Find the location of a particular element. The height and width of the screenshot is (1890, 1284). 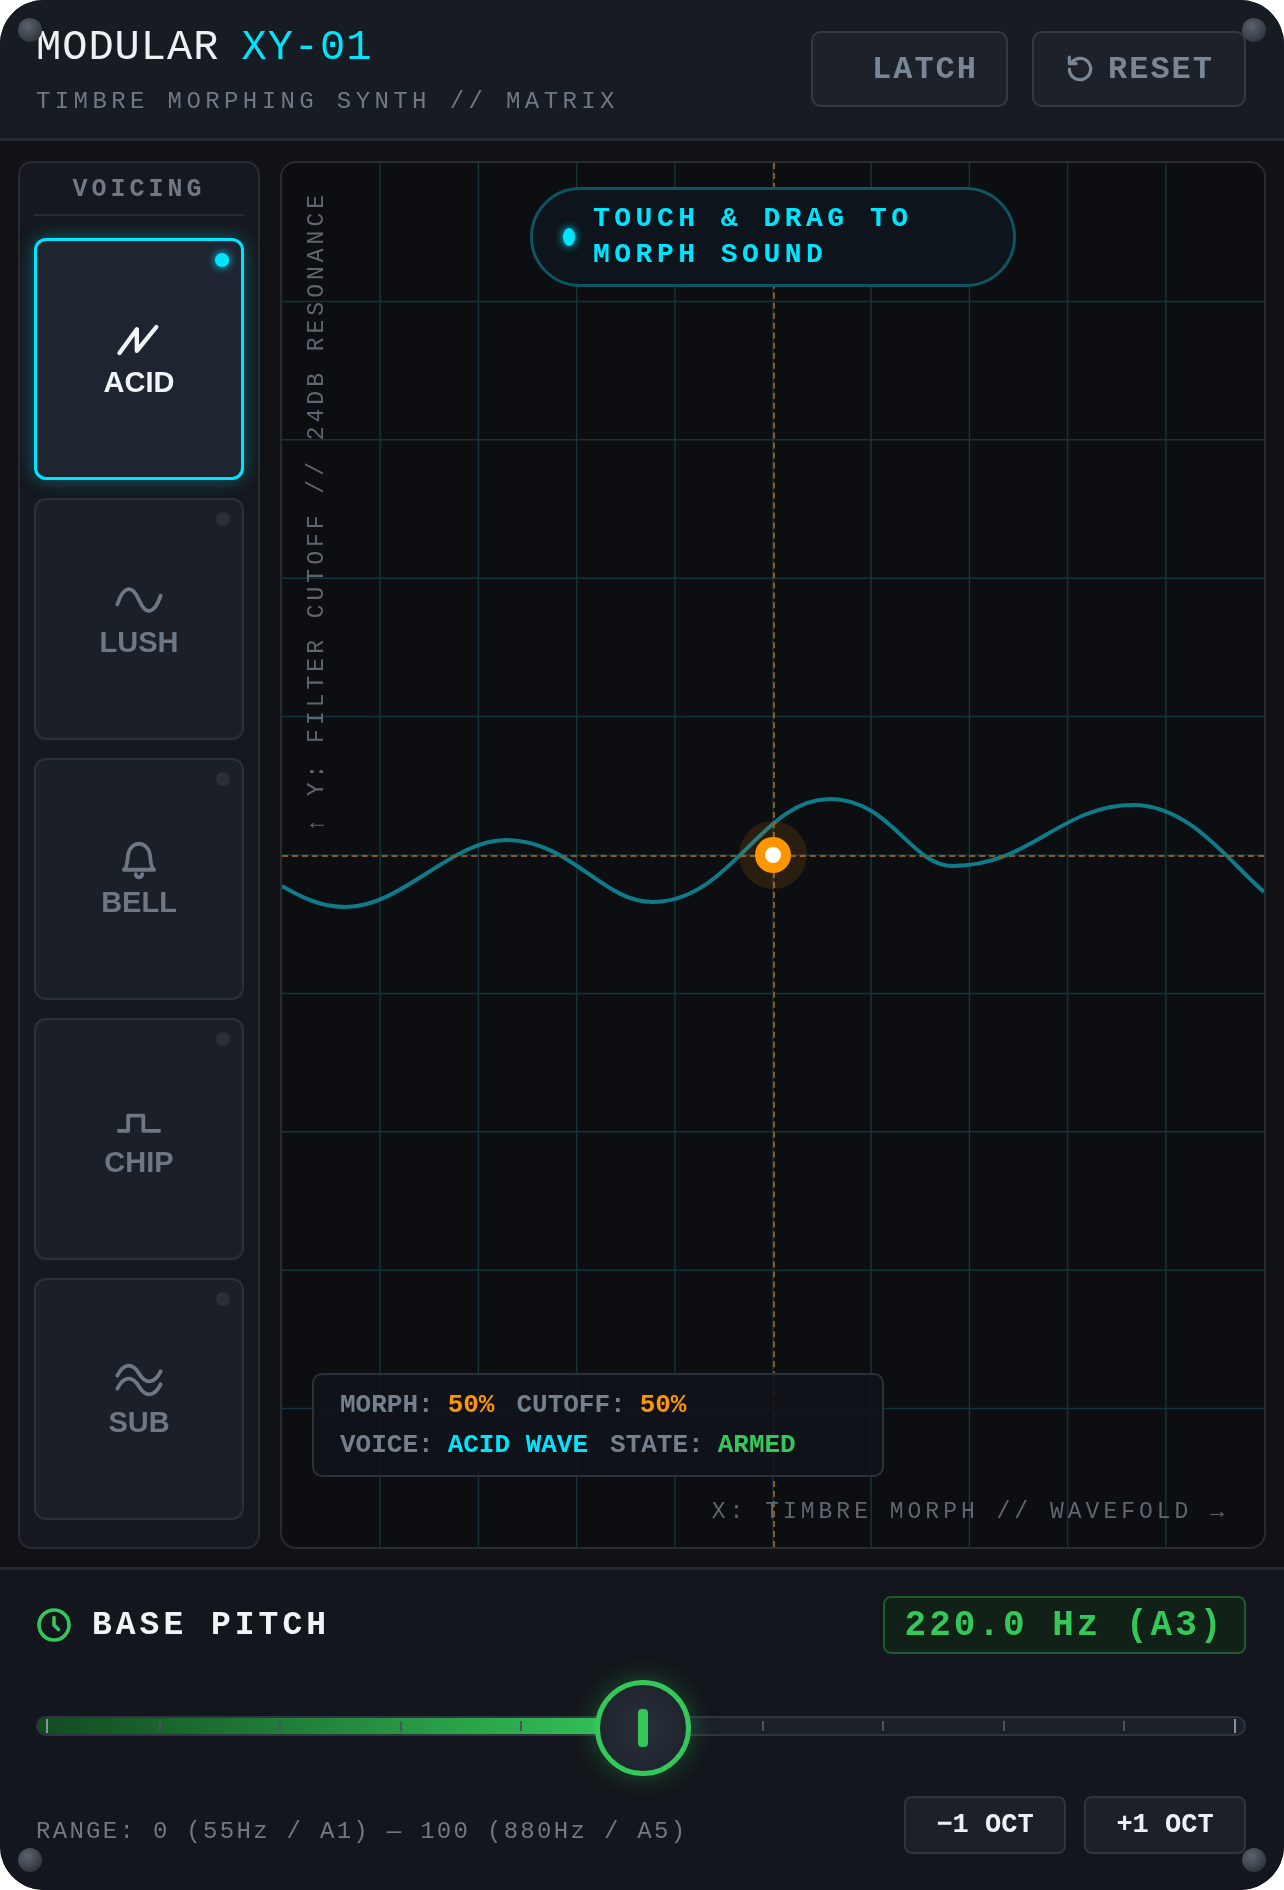

readout-value: ARMED is located at coordinates (756, 1445).